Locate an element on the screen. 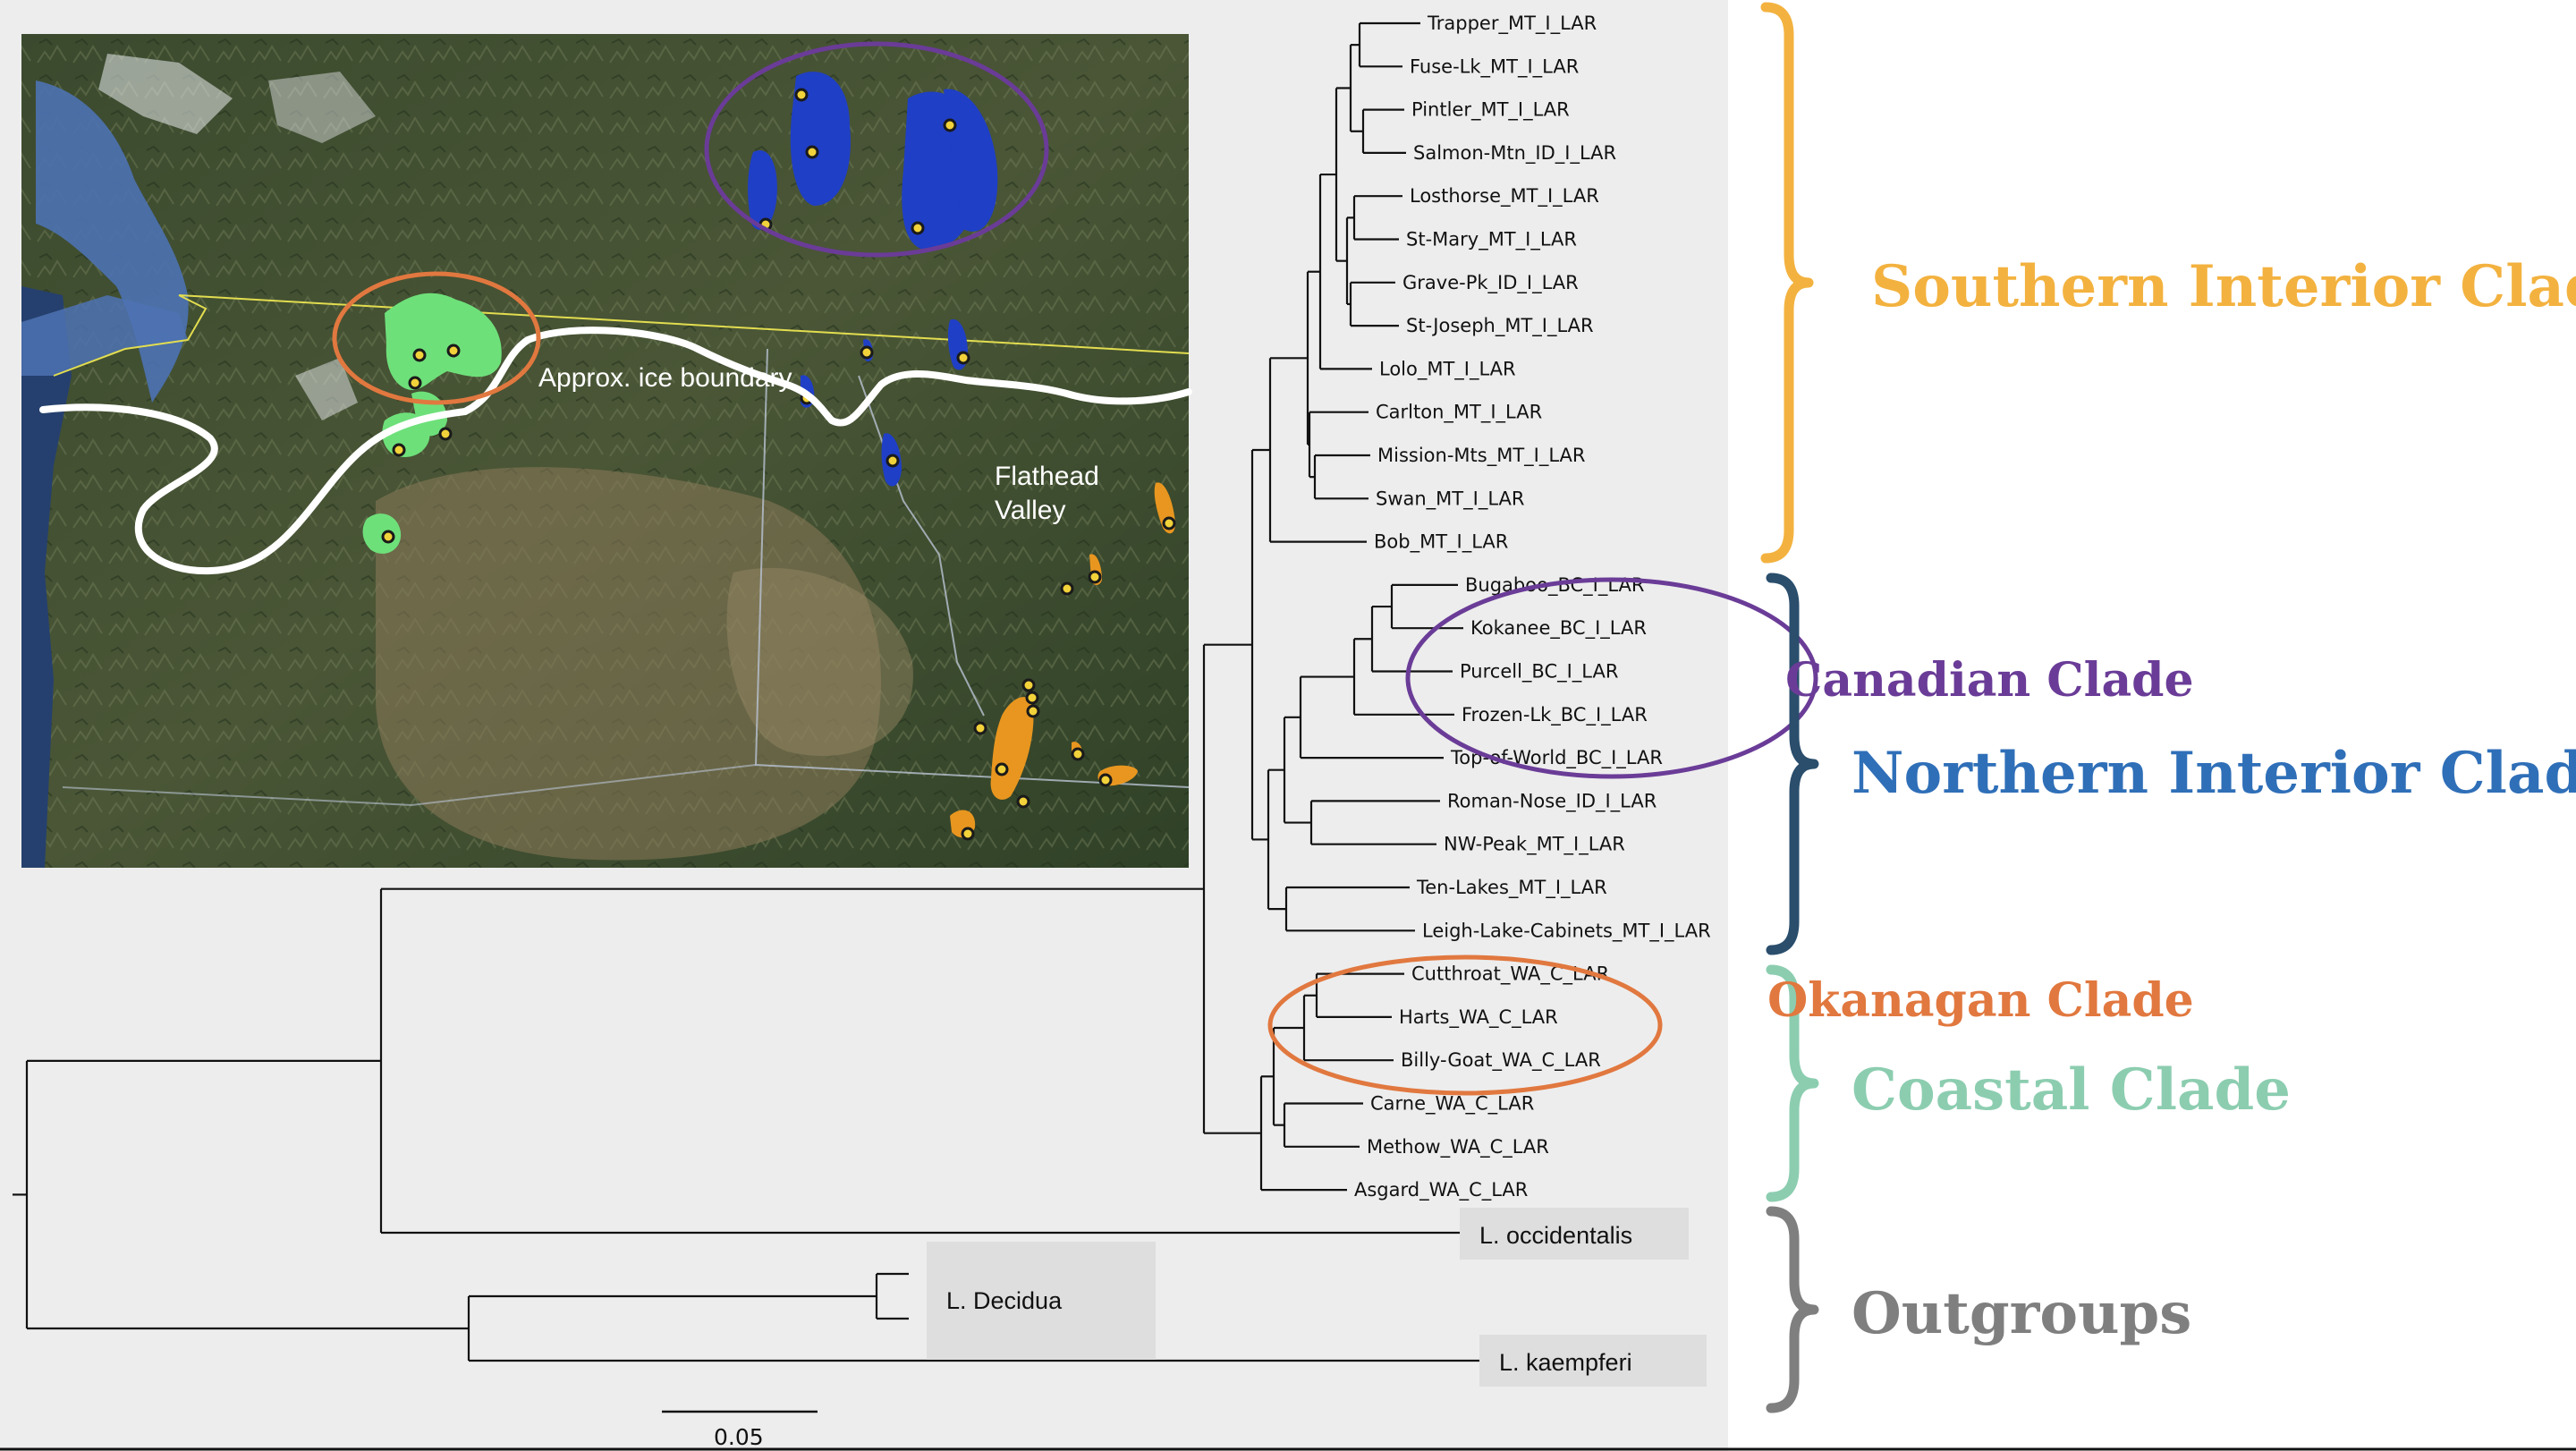 Image resolution: width=2576 pixels, height=1451 pixels. decidua-label: L. Decidua is located at coordinates (1004, 1300).